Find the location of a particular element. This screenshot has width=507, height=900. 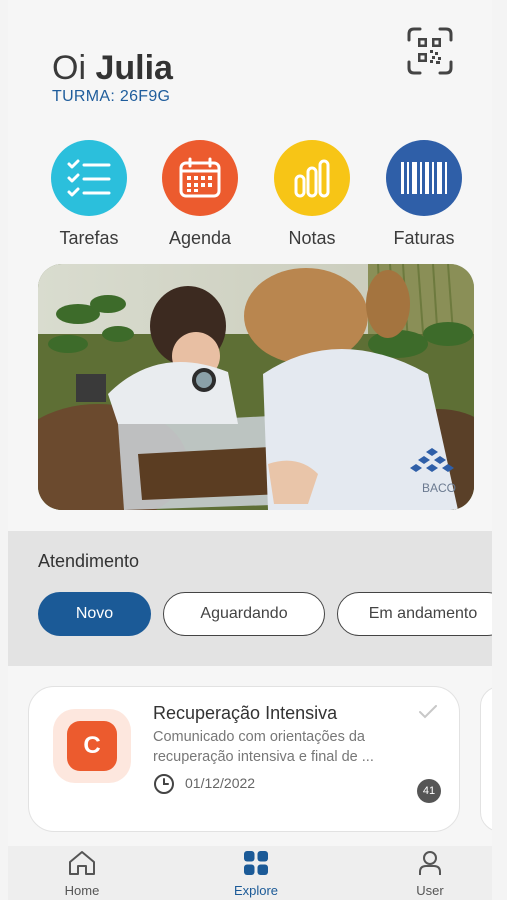

grid-icon is located at coordinates (256, 863).